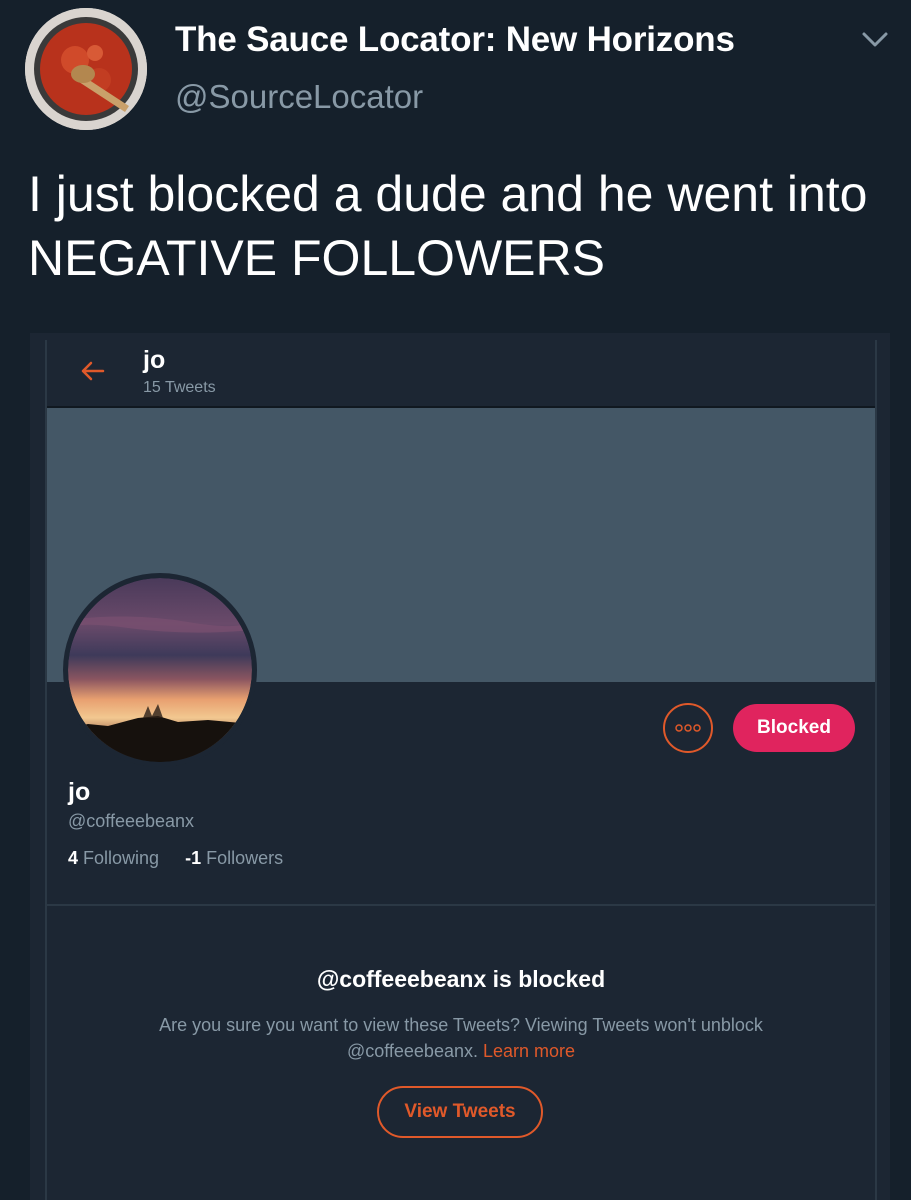 This screenshot has height=1200, width=911. I want to click on following-link: 4 Following, so click(113, 858).